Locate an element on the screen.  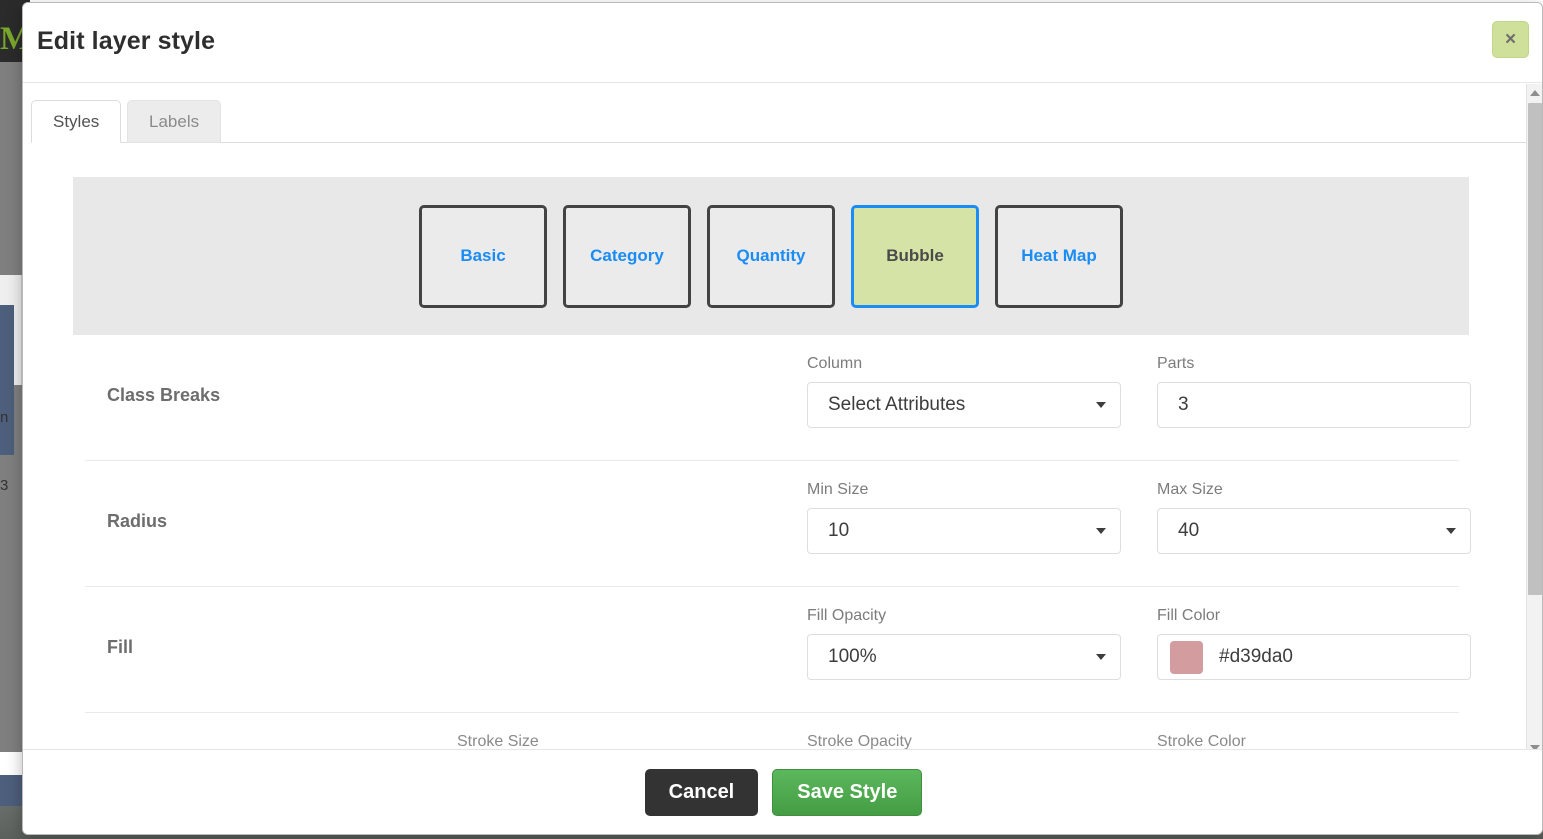
style-type-basic: Basic is located at coordinates (483, 256).